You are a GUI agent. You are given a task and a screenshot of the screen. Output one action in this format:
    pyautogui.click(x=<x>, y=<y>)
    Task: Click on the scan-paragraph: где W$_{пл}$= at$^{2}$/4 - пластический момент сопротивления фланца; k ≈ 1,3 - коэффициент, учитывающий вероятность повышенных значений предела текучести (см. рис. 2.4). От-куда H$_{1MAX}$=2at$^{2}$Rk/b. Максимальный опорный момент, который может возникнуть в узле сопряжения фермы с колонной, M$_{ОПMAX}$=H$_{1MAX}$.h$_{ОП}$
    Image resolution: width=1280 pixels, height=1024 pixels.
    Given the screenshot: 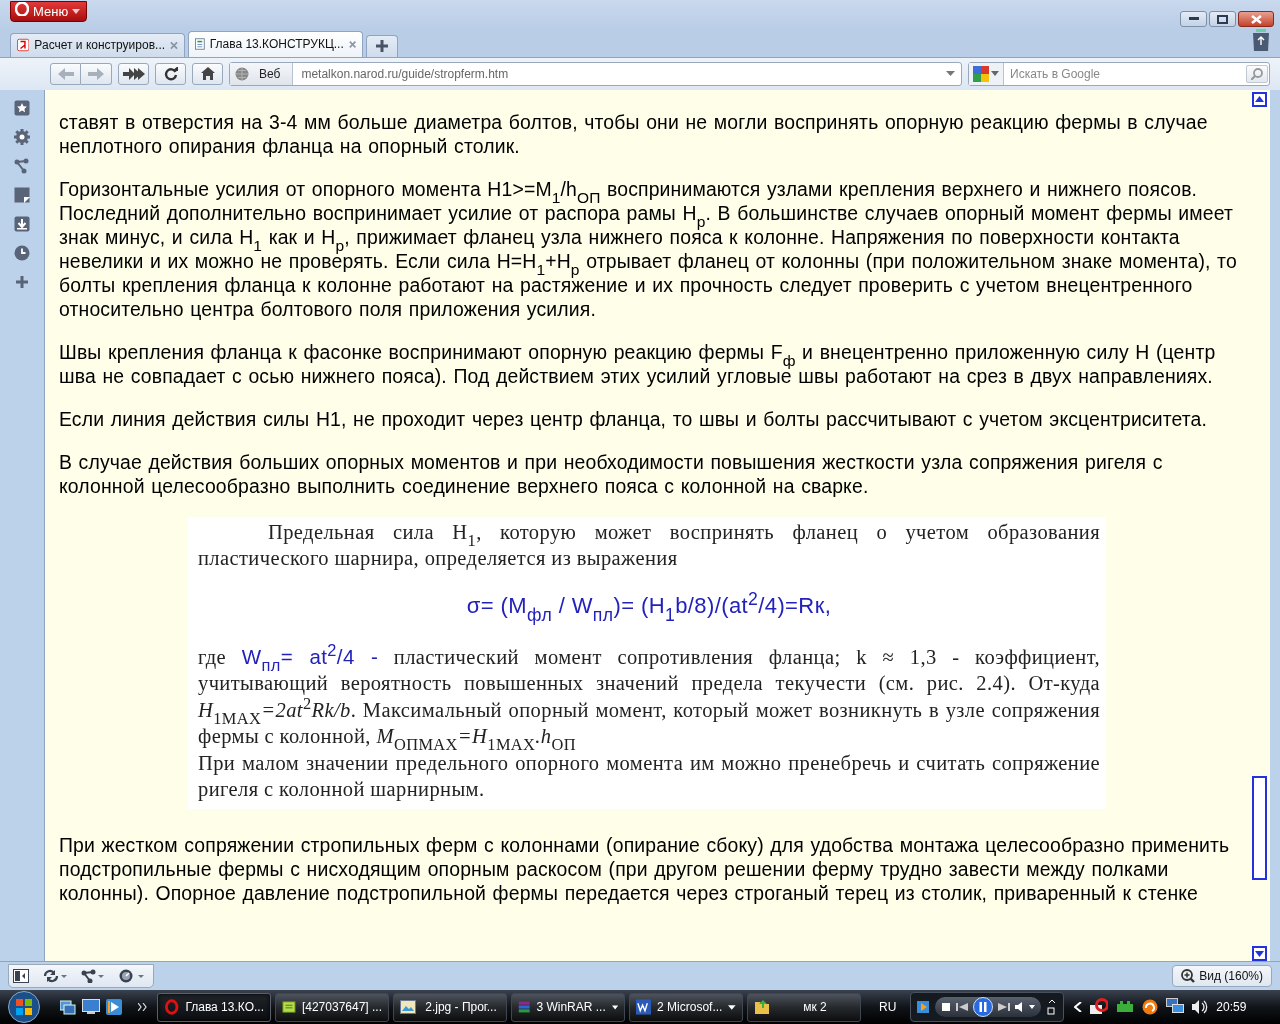 What is the action you would take?
    pyautogui.click(x=649, y=696)
    